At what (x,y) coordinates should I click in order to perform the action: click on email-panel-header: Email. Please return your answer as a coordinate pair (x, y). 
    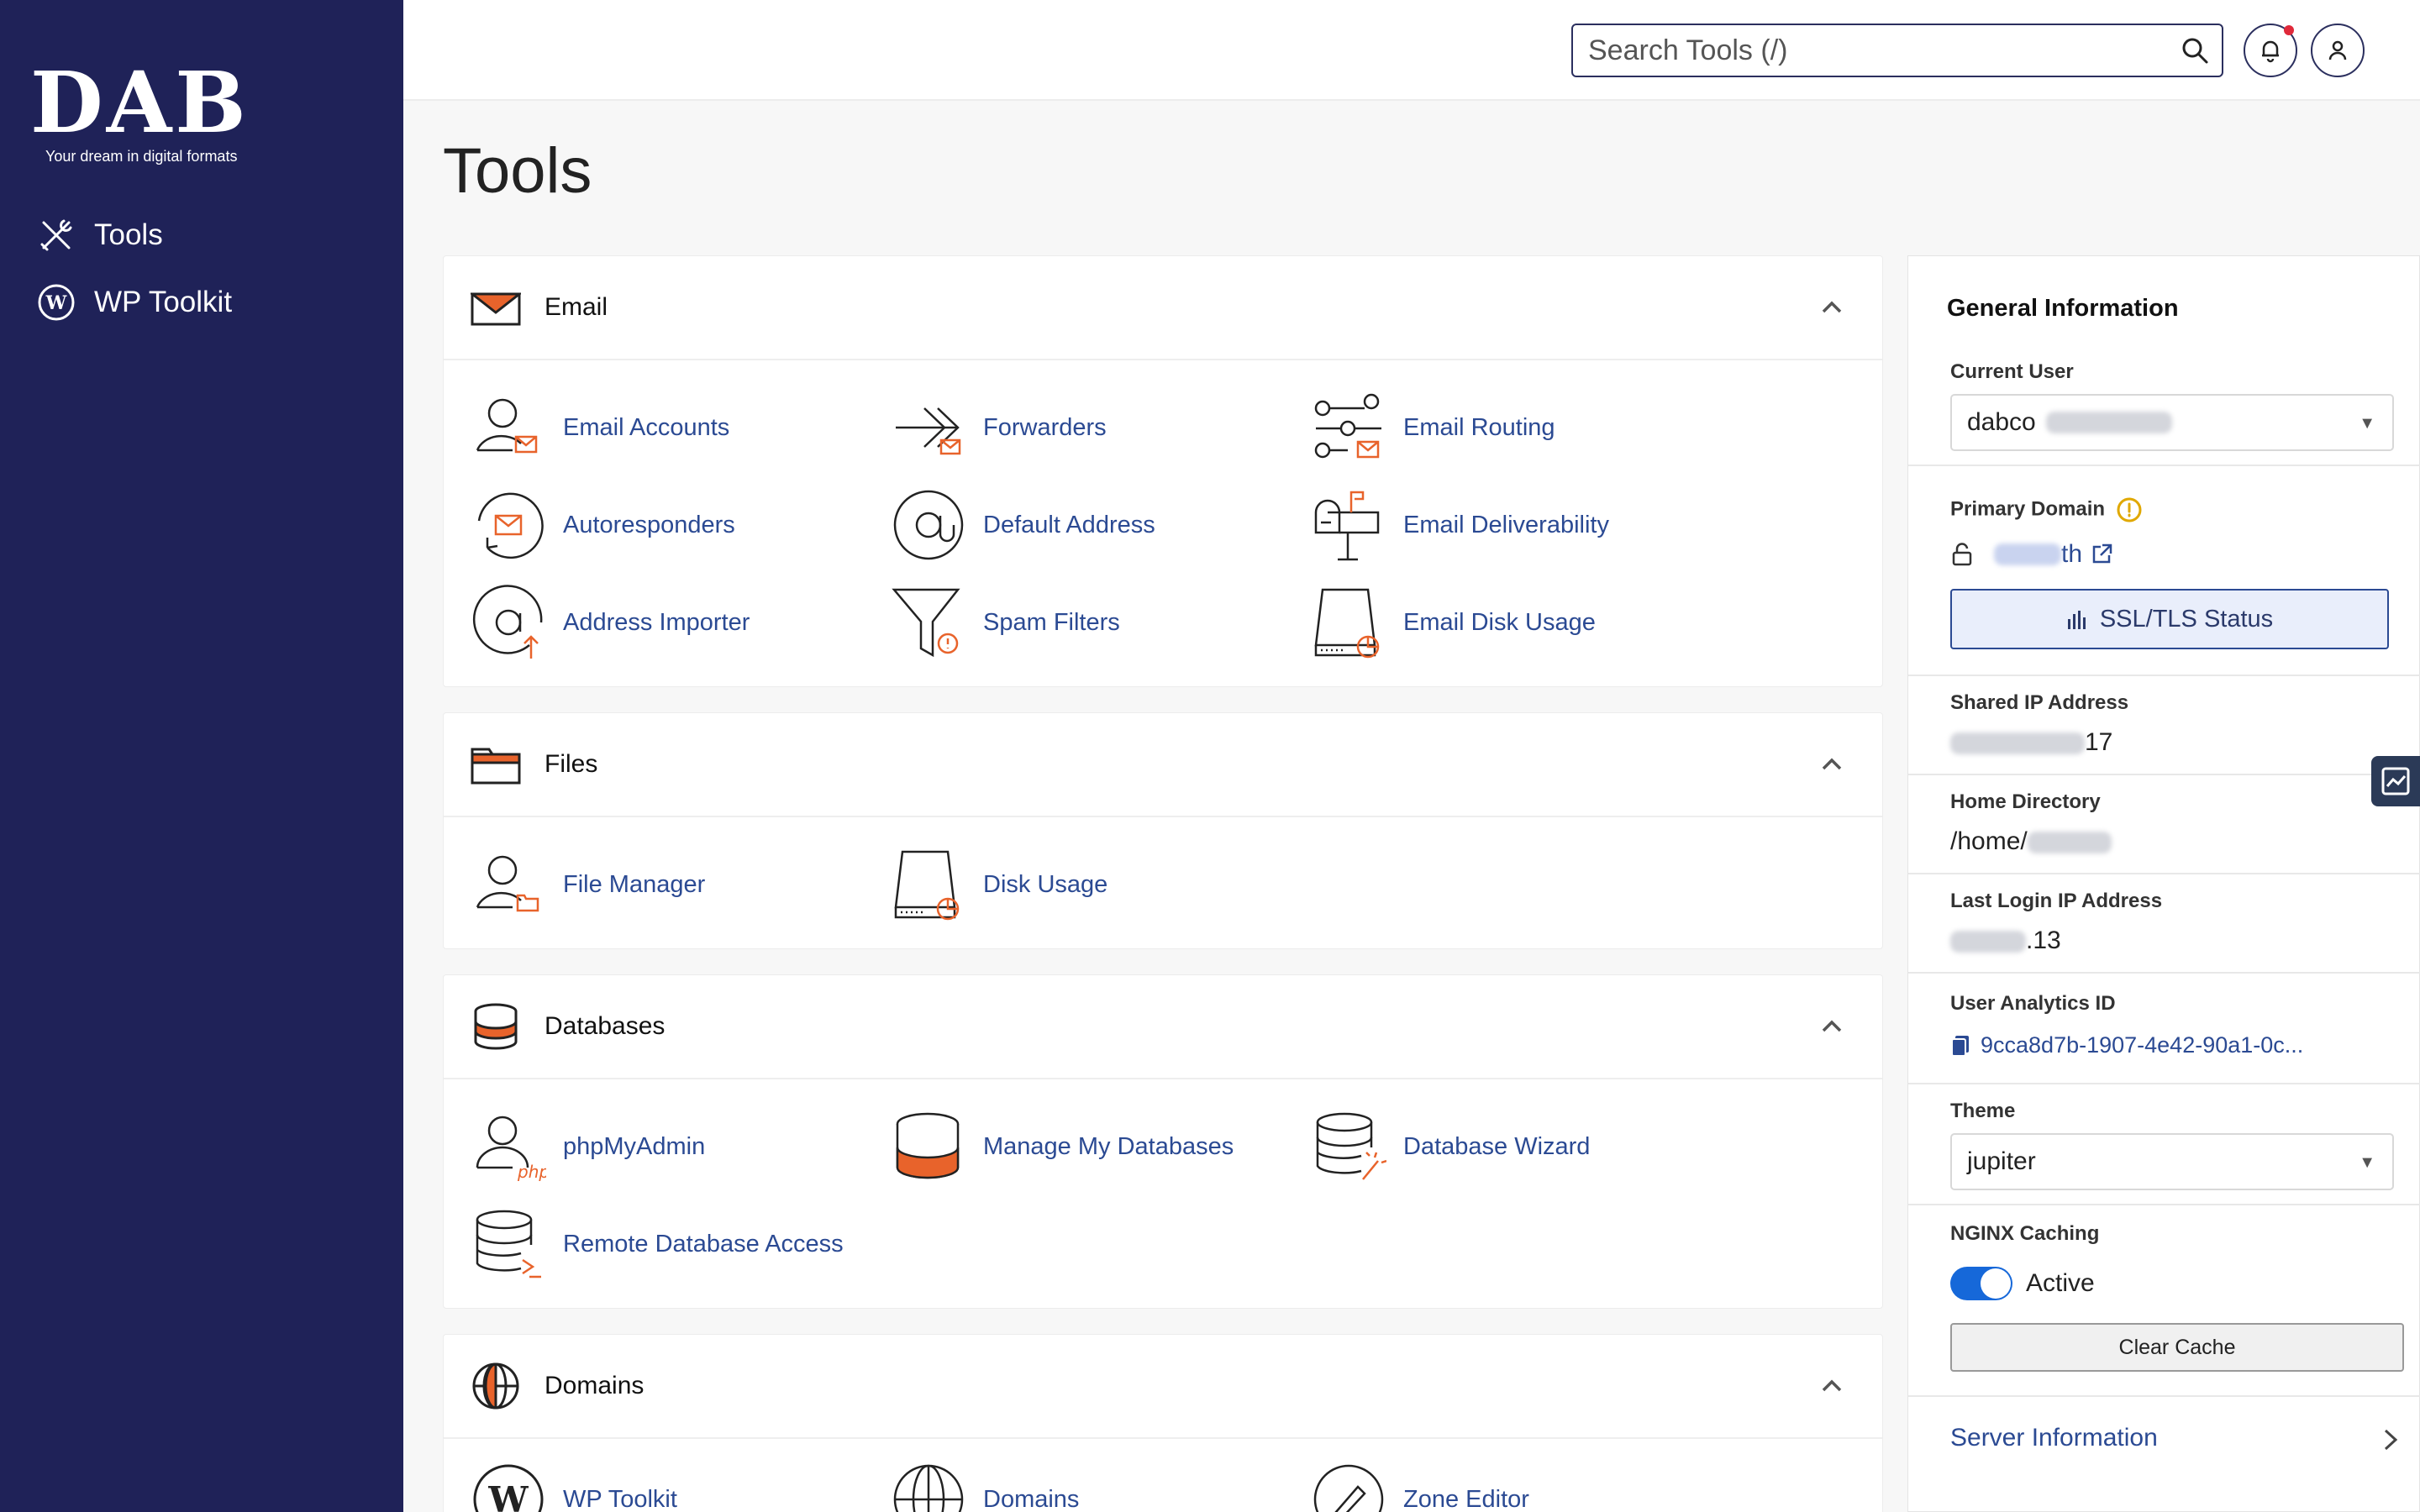
    Looking at the image, I should click on (1163, 308).